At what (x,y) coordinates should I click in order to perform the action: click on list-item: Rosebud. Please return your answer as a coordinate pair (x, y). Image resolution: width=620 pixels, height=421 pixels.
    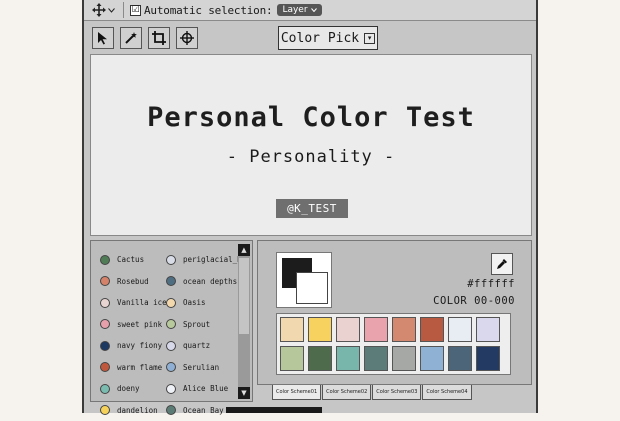
    Looking at the image, I should click on (133, 282).